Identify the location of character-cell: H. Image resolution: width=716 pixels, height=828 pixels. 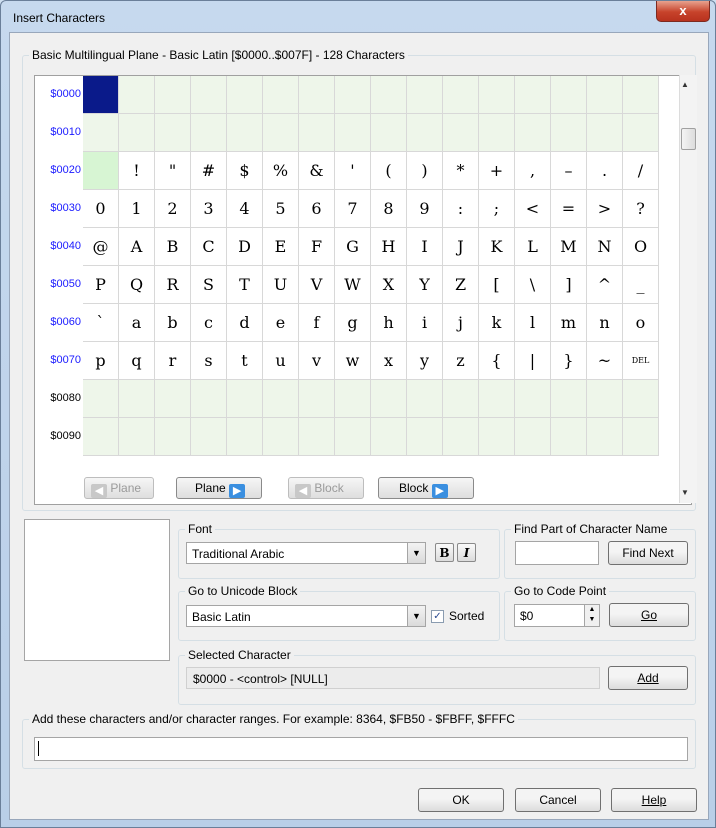
(389, 247).